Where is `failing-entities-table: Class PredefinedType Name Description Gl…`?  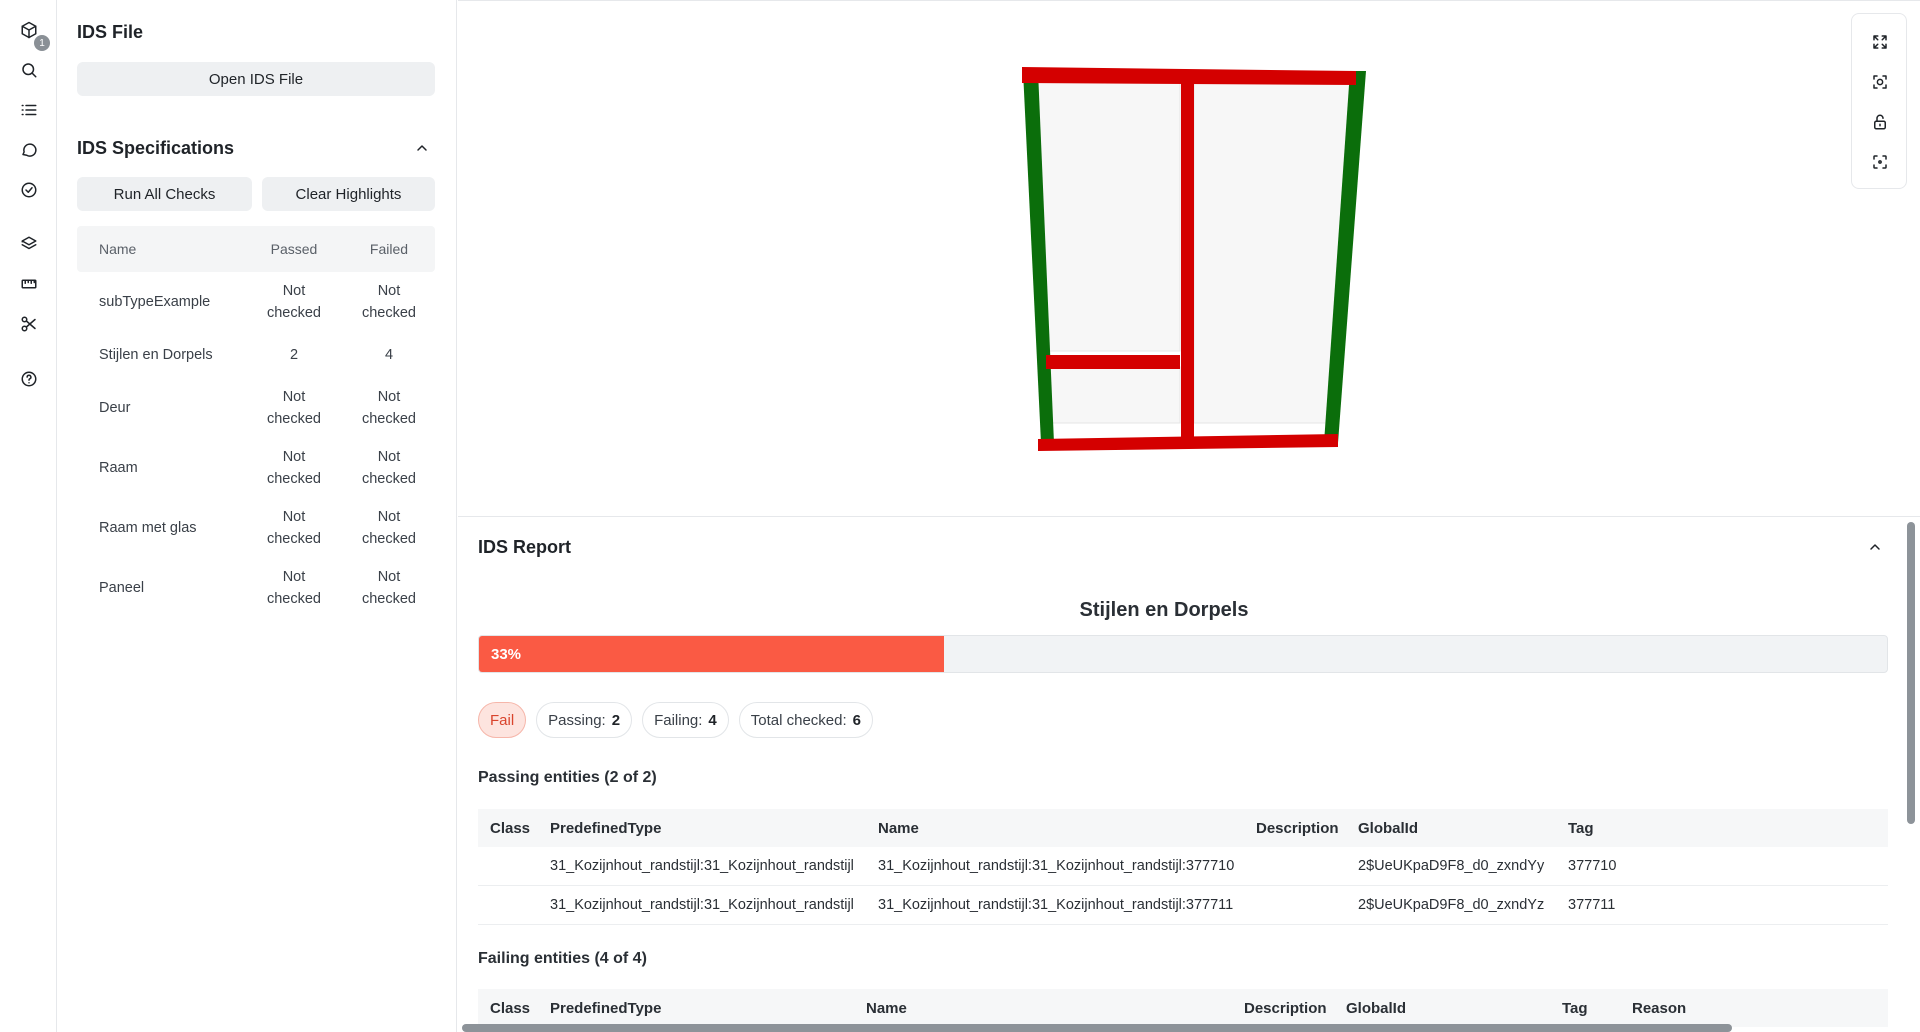 failing-entities-table: Class PredefinedType Name Description Gl… is located at coordinates (1183, 1008).